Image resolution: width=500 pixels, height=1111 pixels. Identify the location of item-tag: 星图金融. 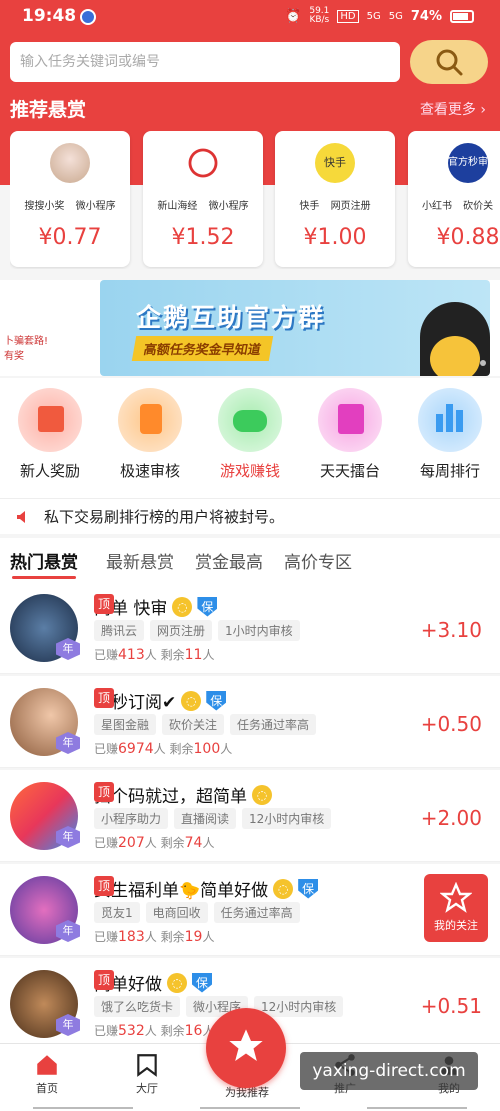
(125, 724).